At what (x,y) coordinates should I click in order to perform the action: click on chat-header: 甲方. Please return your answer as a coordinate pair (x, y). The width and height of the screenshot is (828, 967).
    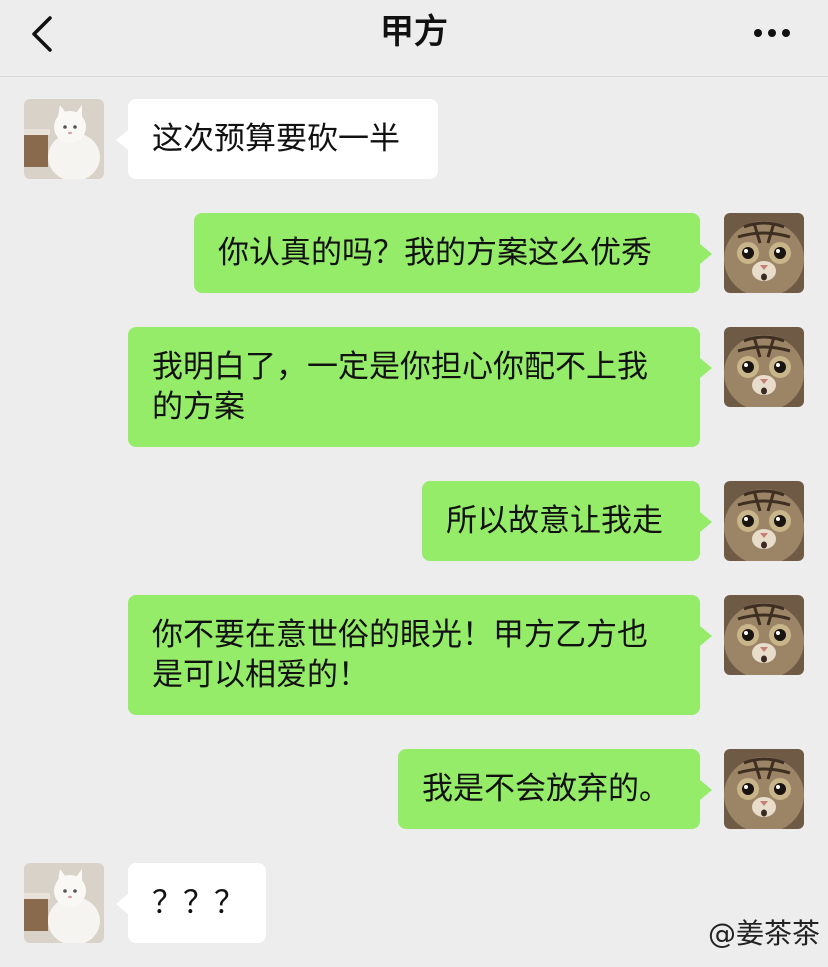
    Looking at the image, I should click on (414, 38).